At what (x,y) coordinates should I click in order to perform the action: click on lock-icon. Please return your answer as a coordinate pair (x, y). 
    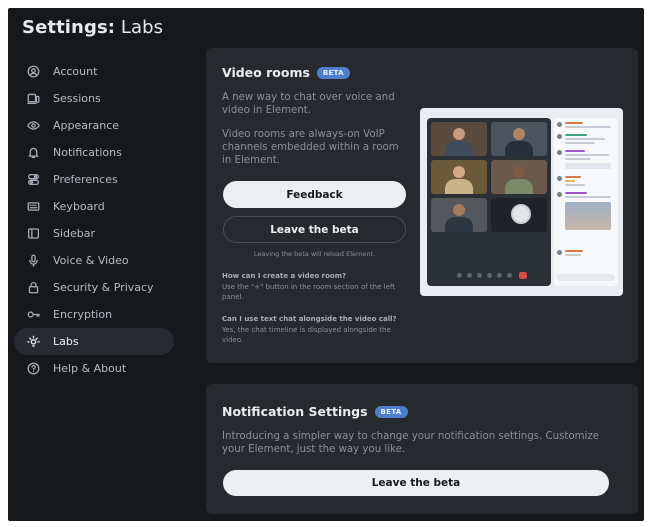
    Looking at the image, I should click on (33, 288).